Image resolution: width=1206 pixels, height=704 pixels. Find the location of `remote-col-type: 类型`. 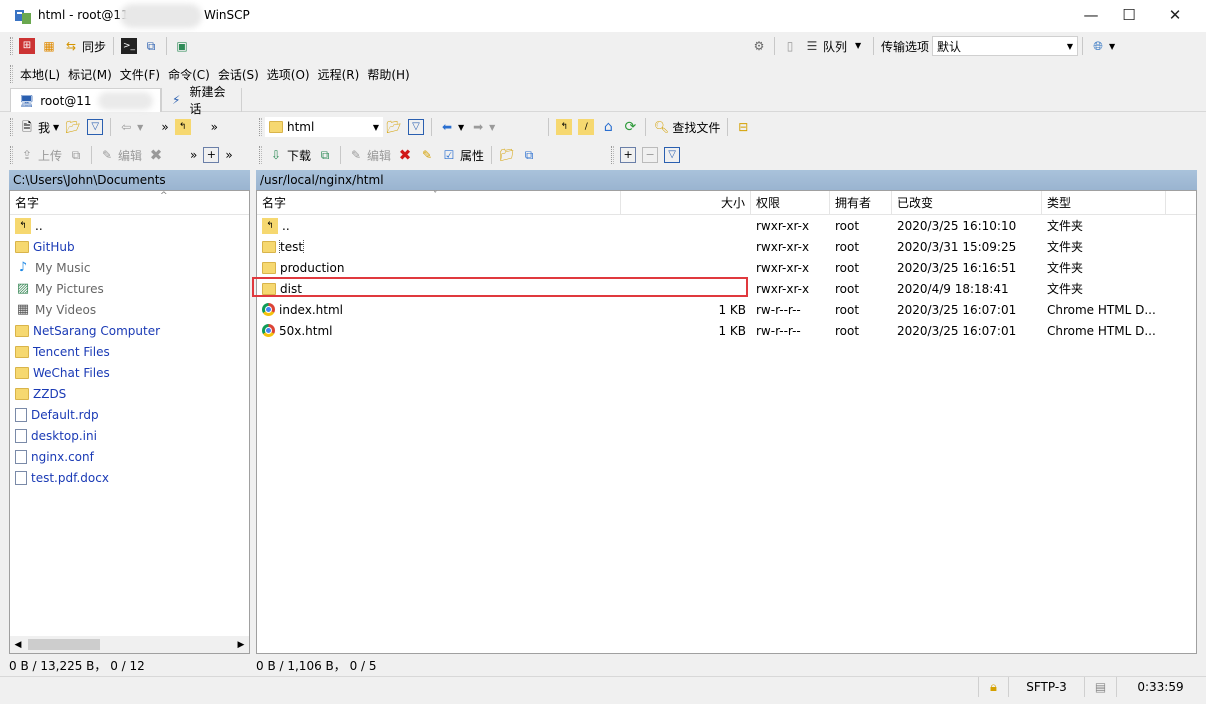

remote-col-type: 类型 is located at coordinates (1104, 202).